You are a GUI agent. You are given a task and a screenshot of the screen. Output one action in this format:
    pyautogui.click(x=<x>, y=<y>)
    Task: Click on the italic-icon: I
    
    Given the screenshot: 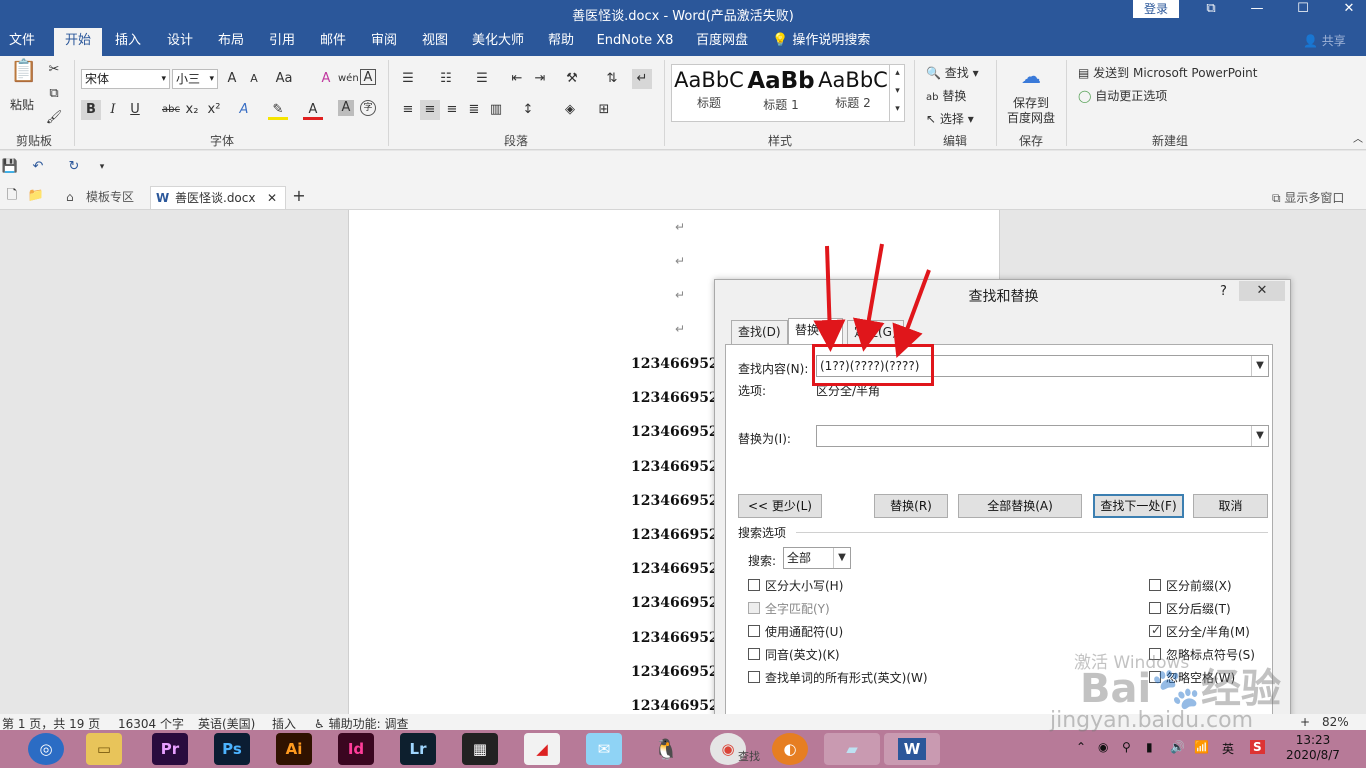 What is the action you would take?
    pyautogui.click(x=113, y=110)
    